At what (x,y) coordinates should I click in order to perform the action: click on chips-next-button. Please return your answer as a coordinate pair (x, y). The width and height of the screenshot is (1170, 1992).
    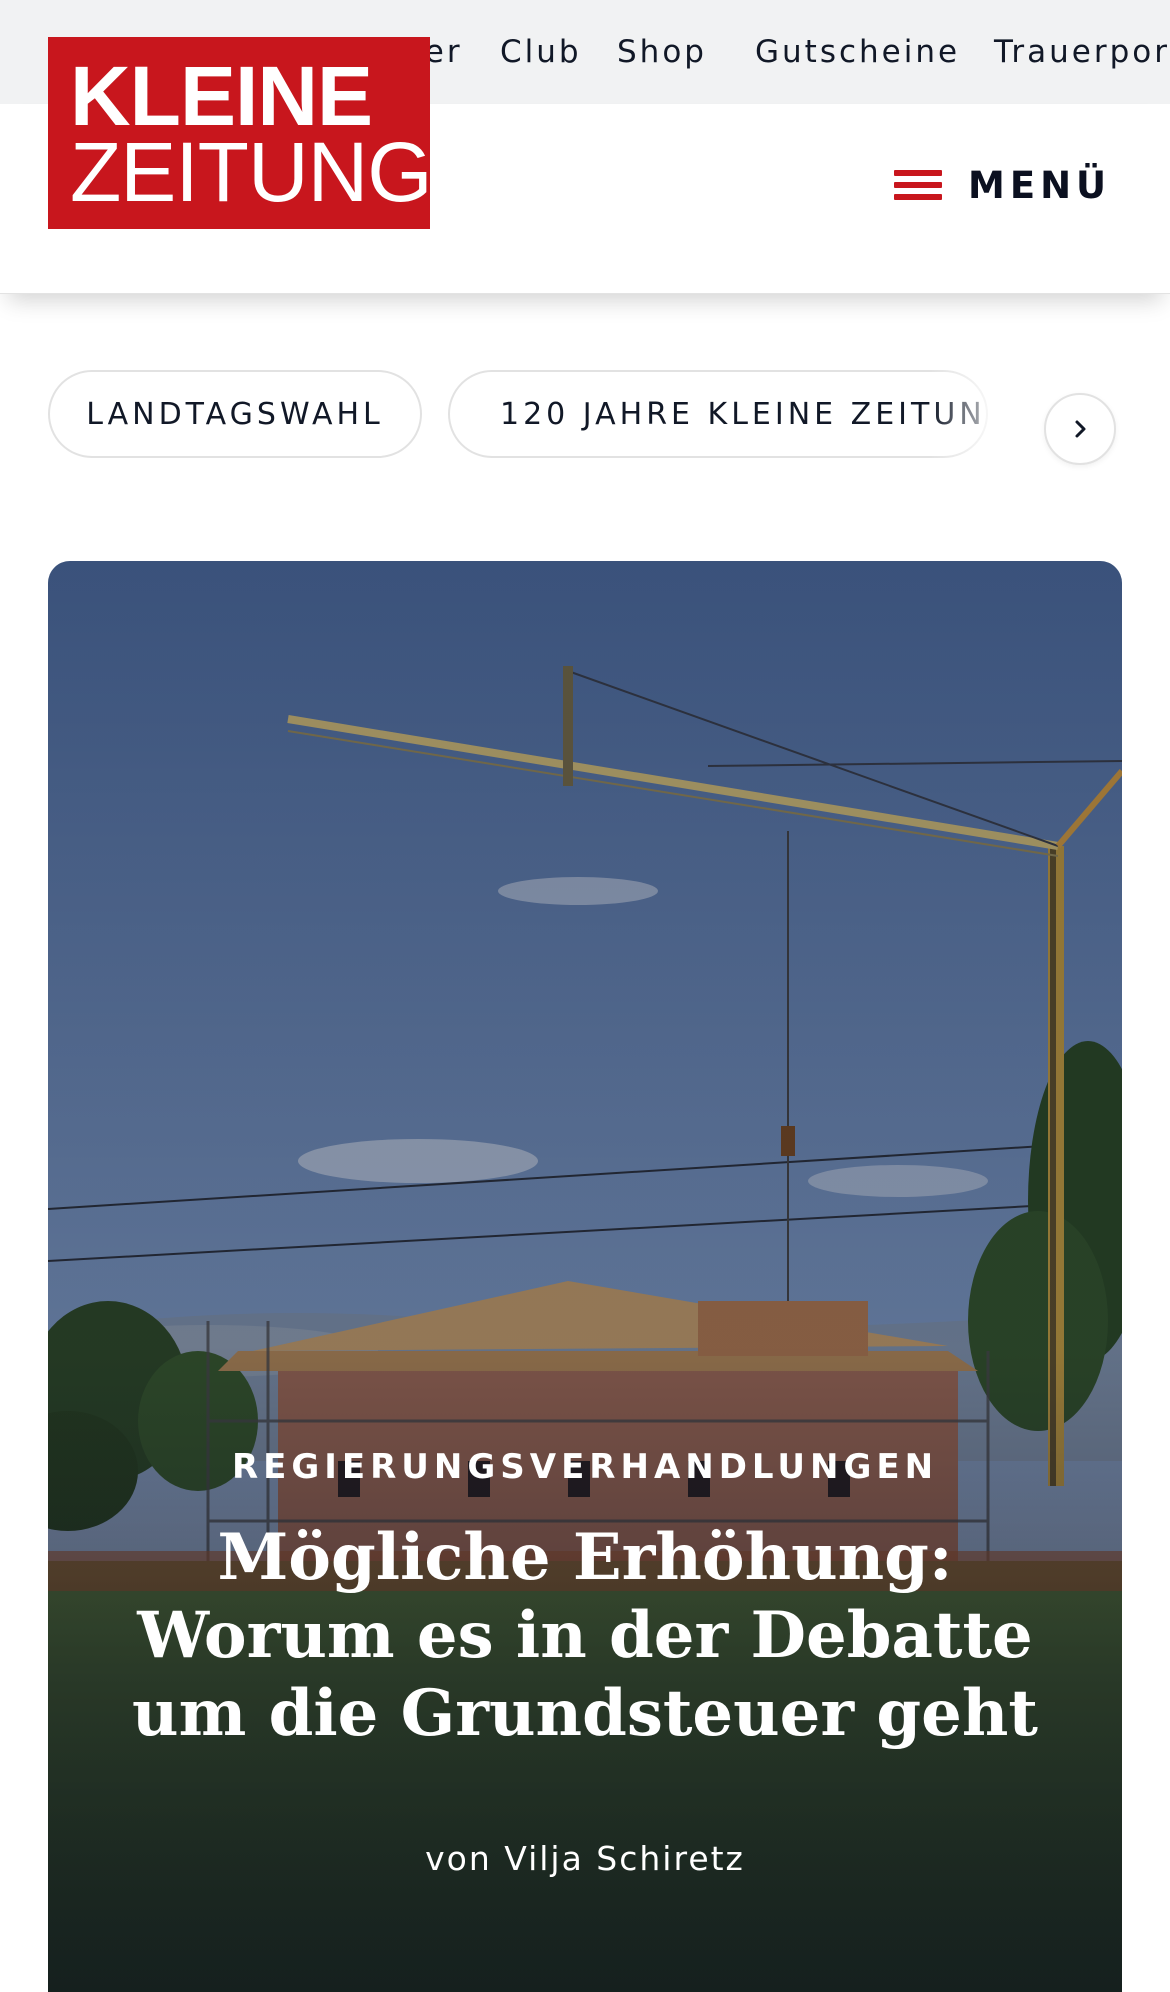
    Looking at the image, I should click on (1080, 429).